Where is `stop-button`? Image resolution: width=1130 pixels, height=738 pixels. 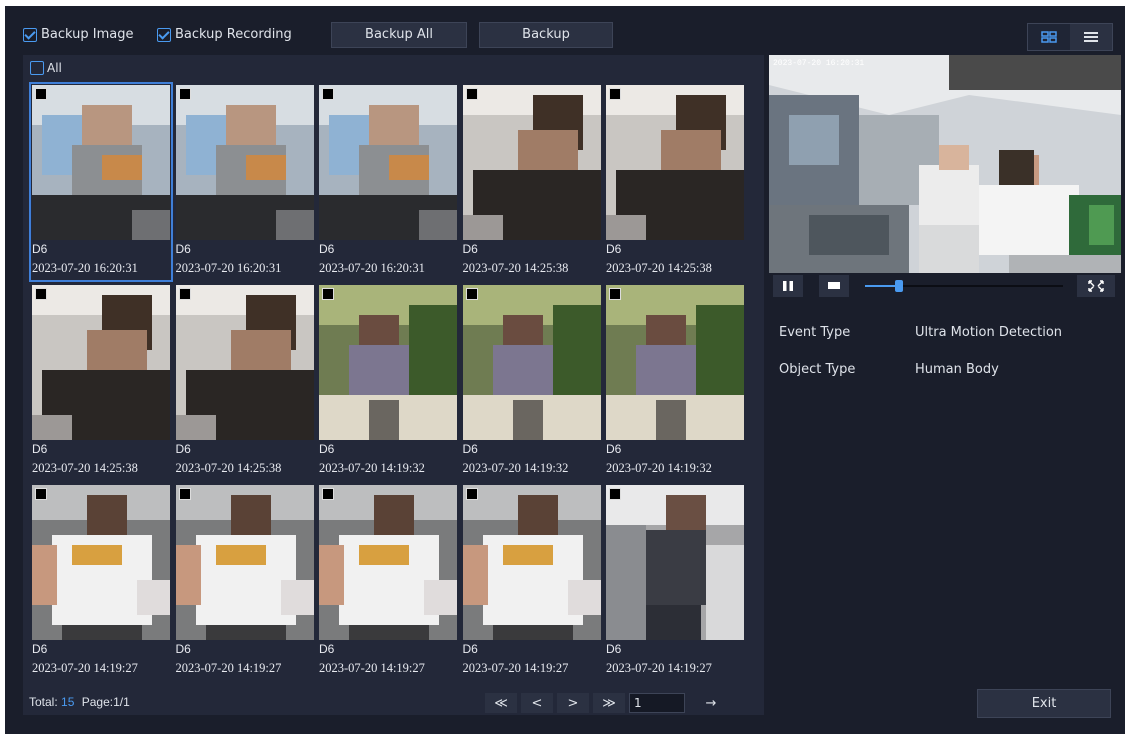 stop-button is located at coordinates (834, 286).